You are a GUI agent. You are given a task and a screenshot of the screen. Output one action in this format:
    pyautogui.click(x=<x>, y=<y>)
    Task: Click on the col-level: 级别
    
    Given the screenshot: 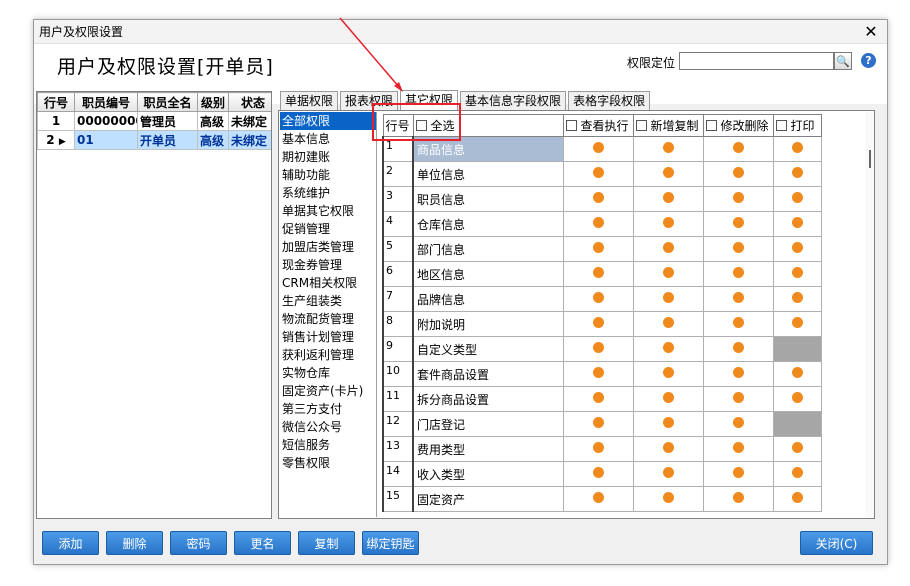 What is the action you would take?
    pyautogui.click(x=213, y=102)
    